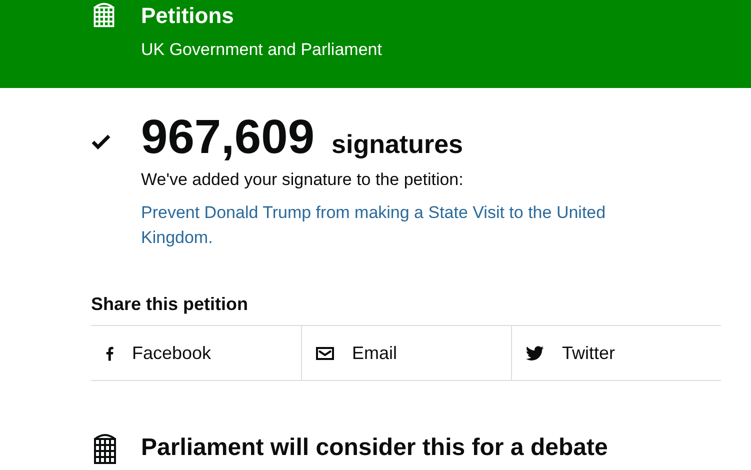 The image size is (751, 470). What do you see at coordinates (170, 304) in the screenshot?
I see `share-heading: Share this petition` at bounding box center [170, 304].